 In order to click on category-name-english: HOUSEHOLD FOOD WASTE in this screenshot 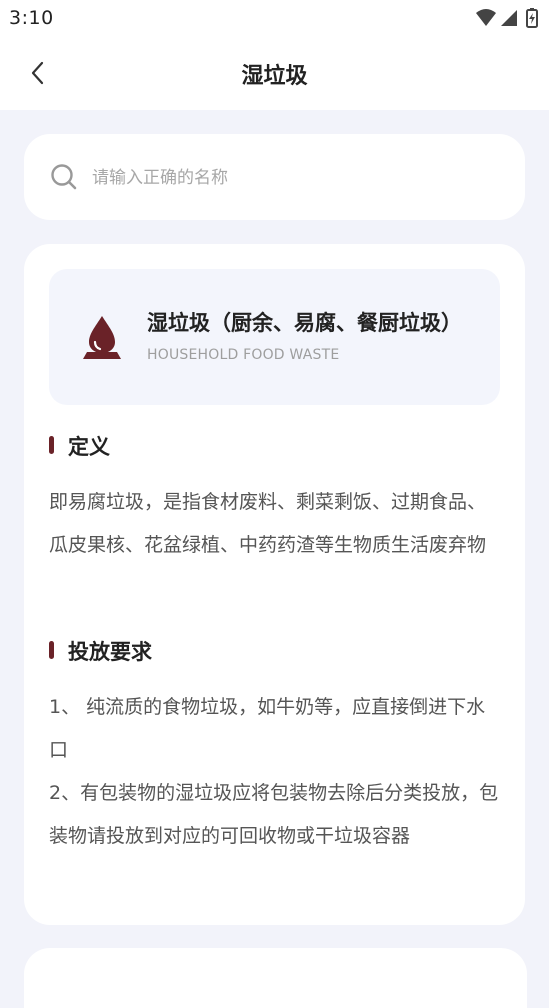, I will do `click(243, 355)`.